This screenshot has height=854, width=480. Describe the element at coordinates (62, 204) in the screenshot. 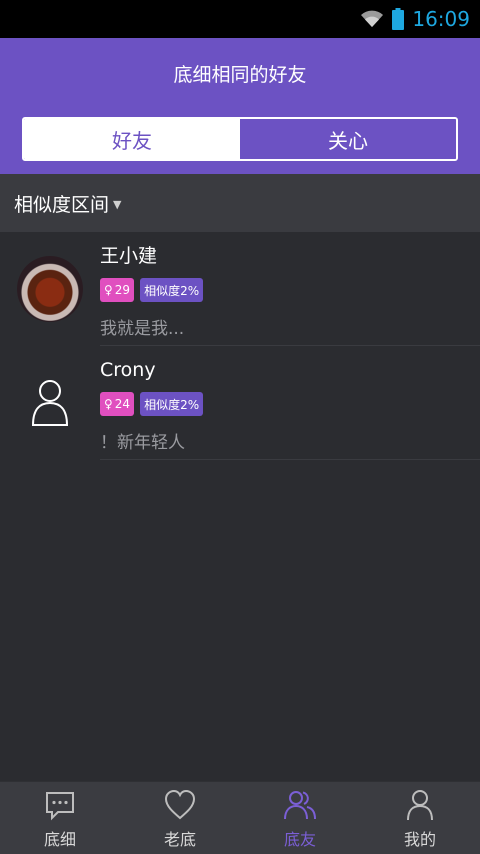

I see `filter-label: 相似度区间` at that location.